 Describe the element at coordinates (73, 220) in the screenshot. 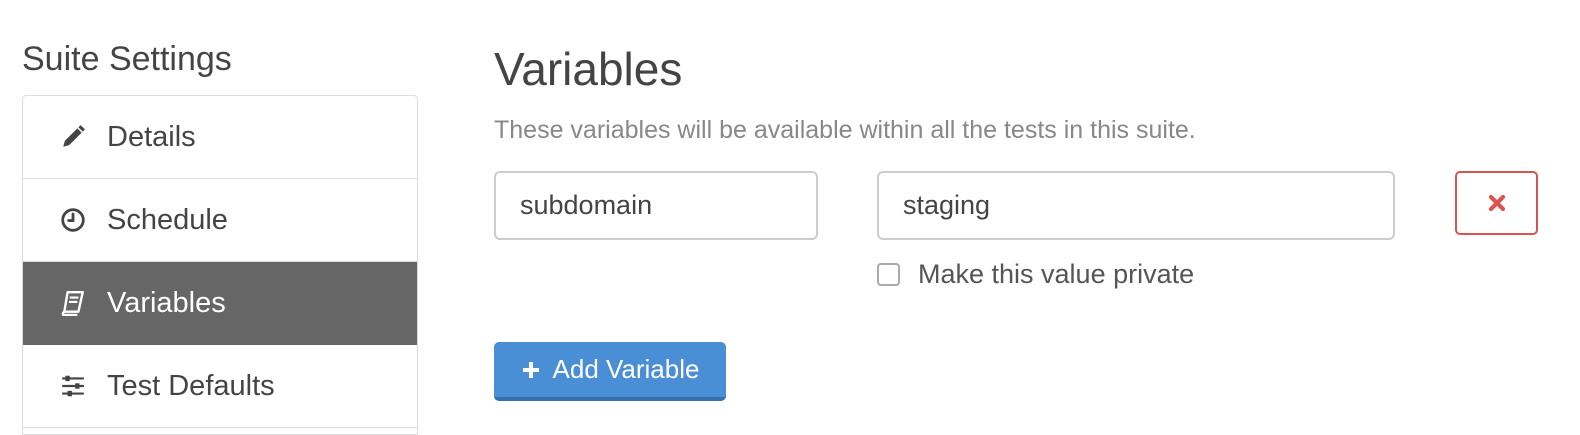

I see `clock-icon` at that location.